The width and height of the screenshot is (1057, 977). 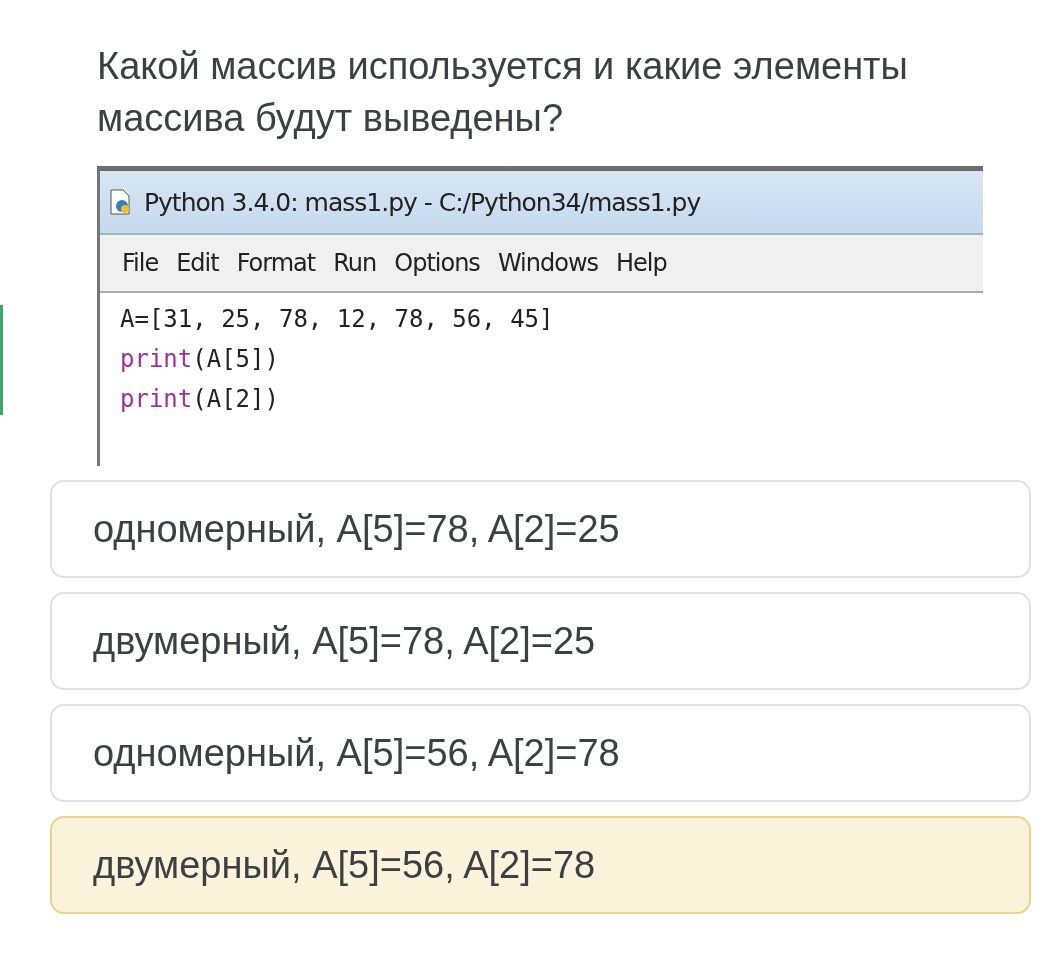 I want to click on answer-option: одномерный, A[5]=56, A[2]=78, so click(x=540, y=753).